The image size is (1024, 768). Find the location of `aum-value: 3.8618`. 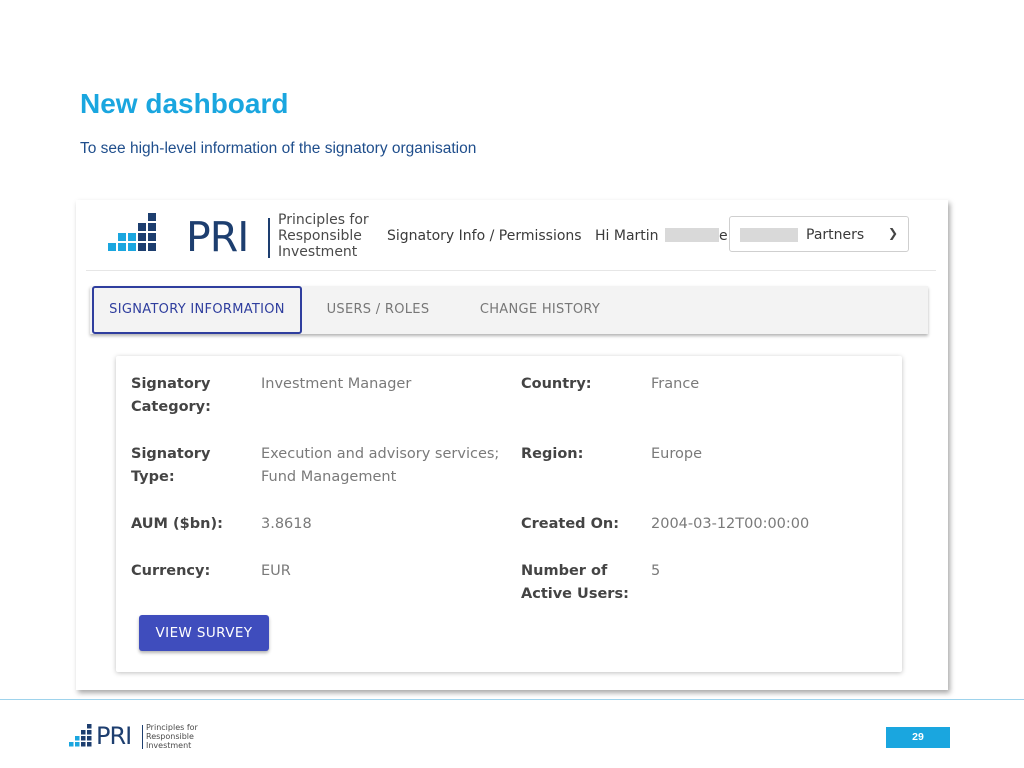

aum-value: 3.8618 is located at coordinates (286, 524).